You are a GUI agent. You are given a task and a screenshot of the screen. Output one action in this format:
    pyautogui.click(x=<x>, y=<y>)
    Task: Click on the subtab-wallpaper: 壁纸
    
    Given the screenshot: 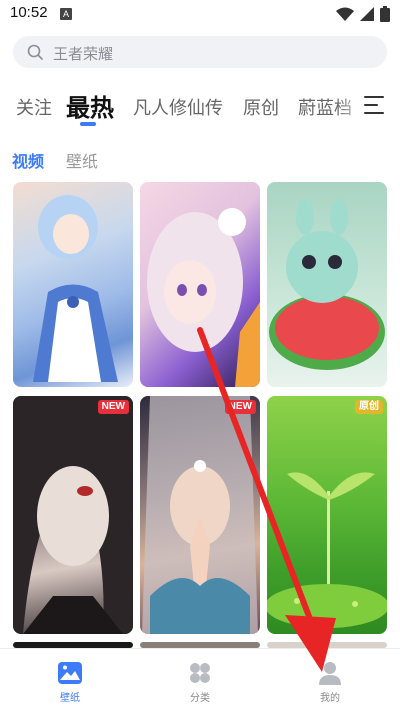 What is the action you would take?
    pyautogui.click(x=82, y=160)
    